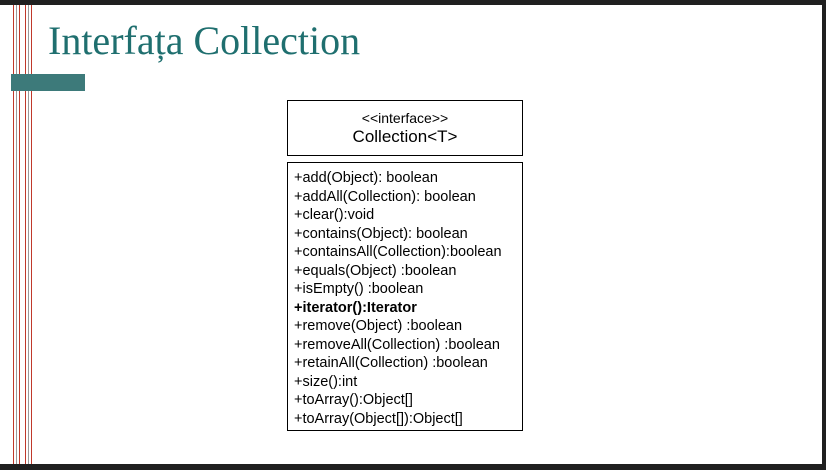 Image resolution: width=826 pixels, height=470 pixels. I want to click on uml-method: +removeAll(Collection) :boolean, so click(397, 344).